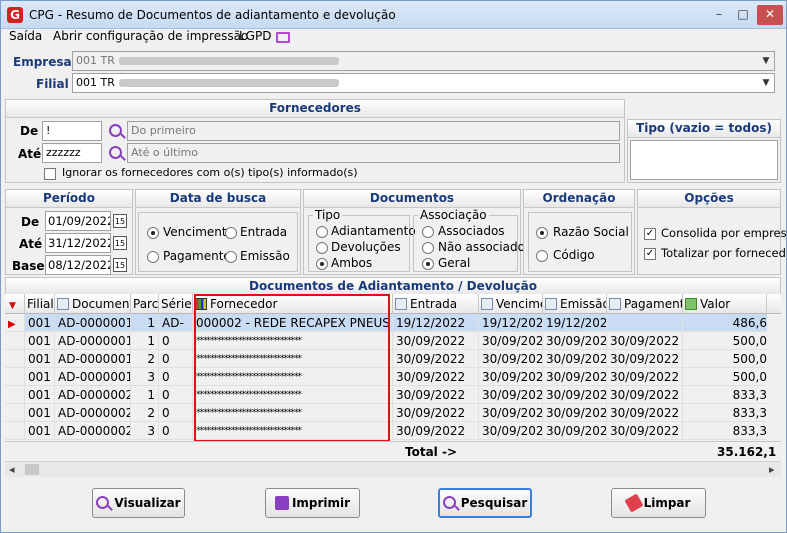 This screenshot has height=533, width=787. I want to click on radio-vencimento, so click(153, 233).